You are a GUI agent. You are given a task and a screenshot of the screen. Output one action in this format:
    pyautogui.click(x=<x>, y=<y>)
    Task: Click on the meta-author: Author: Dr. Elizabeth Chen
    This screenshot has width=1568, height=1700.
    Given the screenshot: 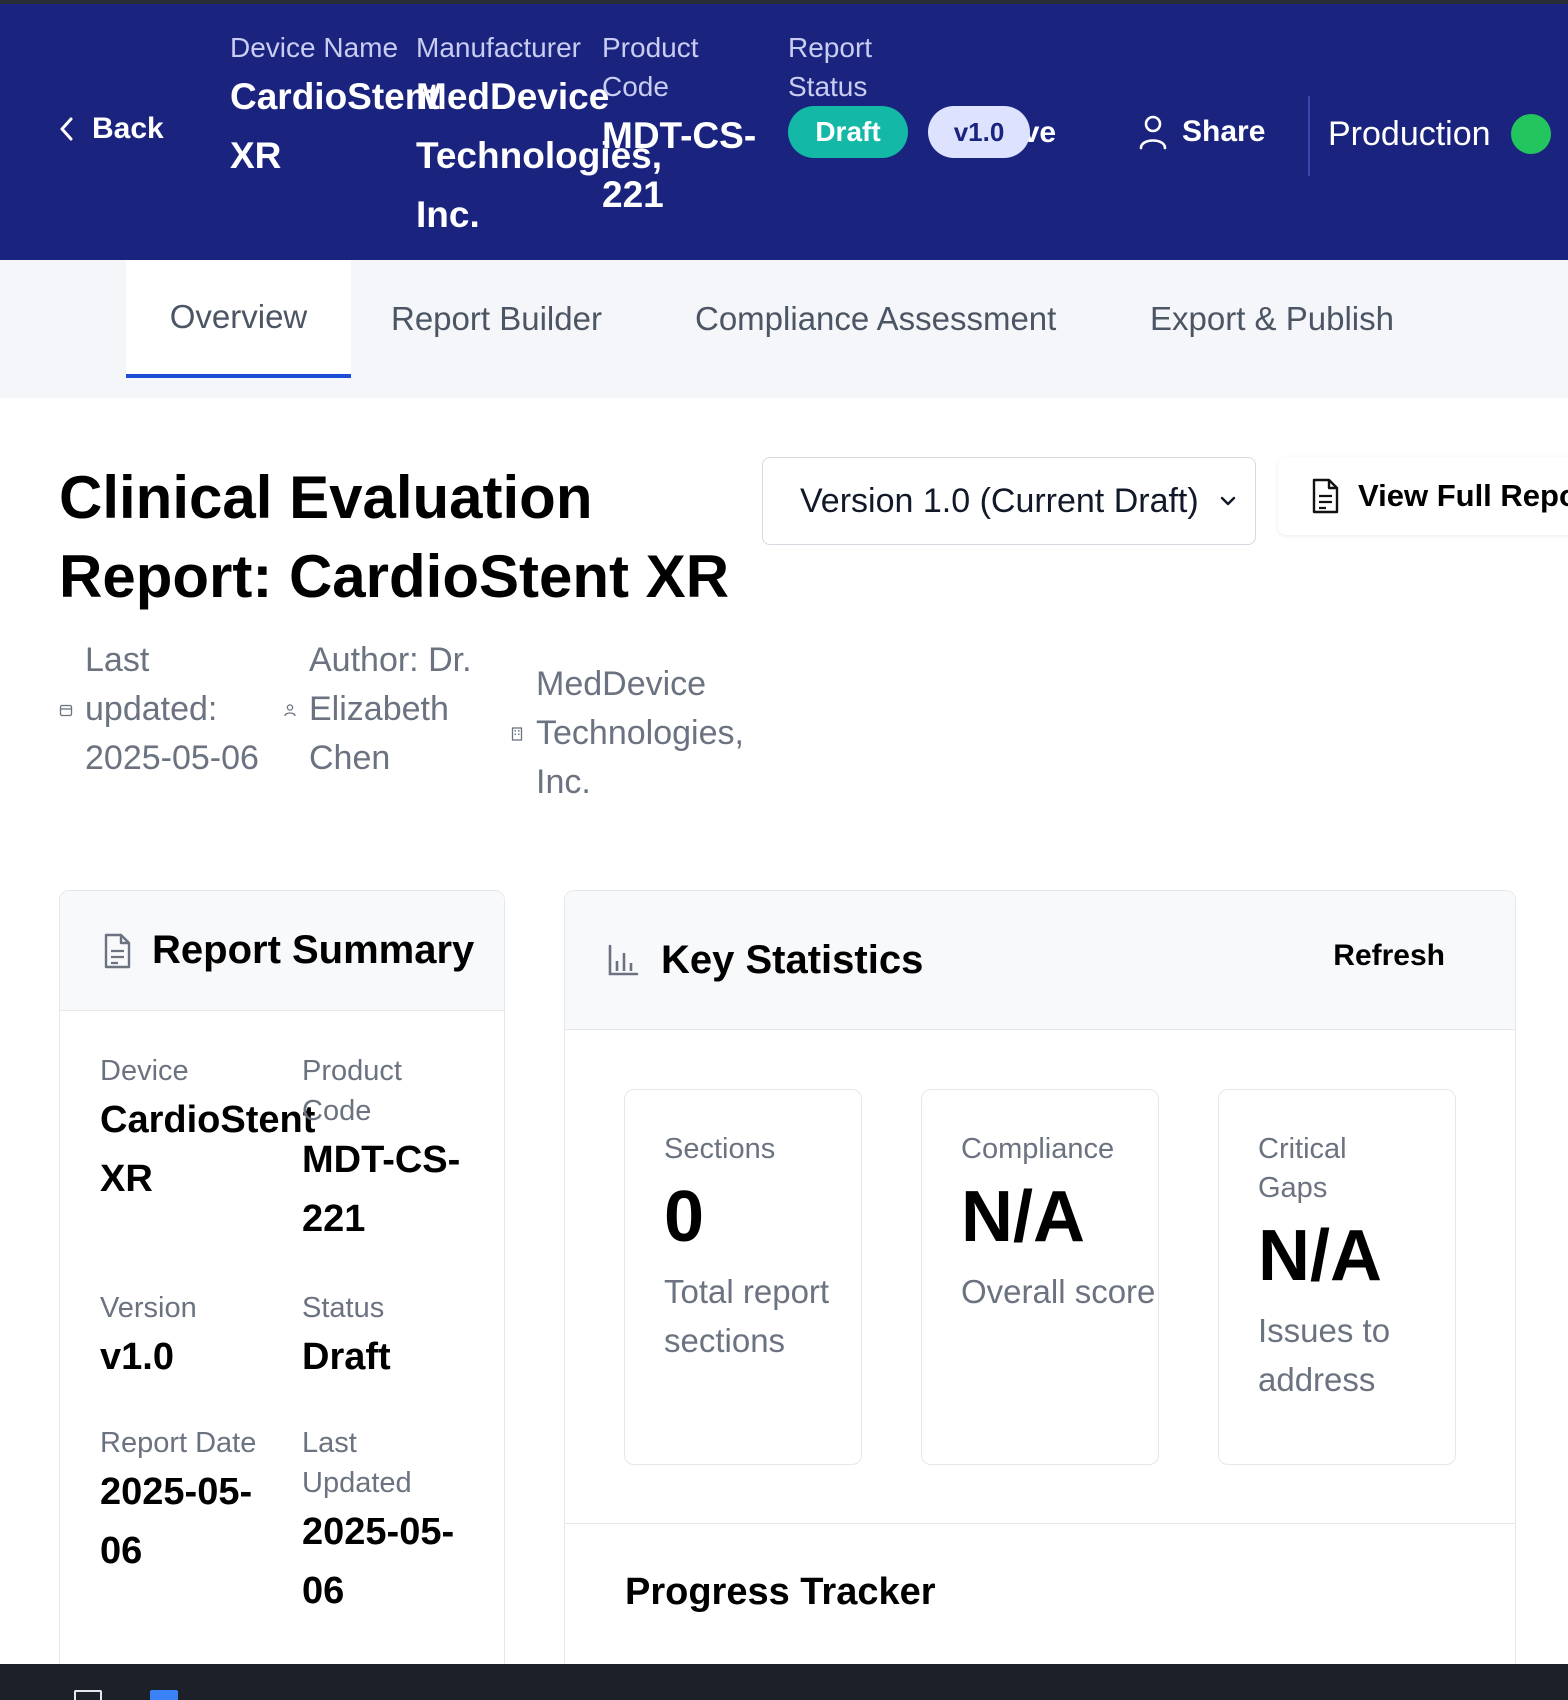 What is the action you would take?
    pyautogui.click(x=383, y=709)
    